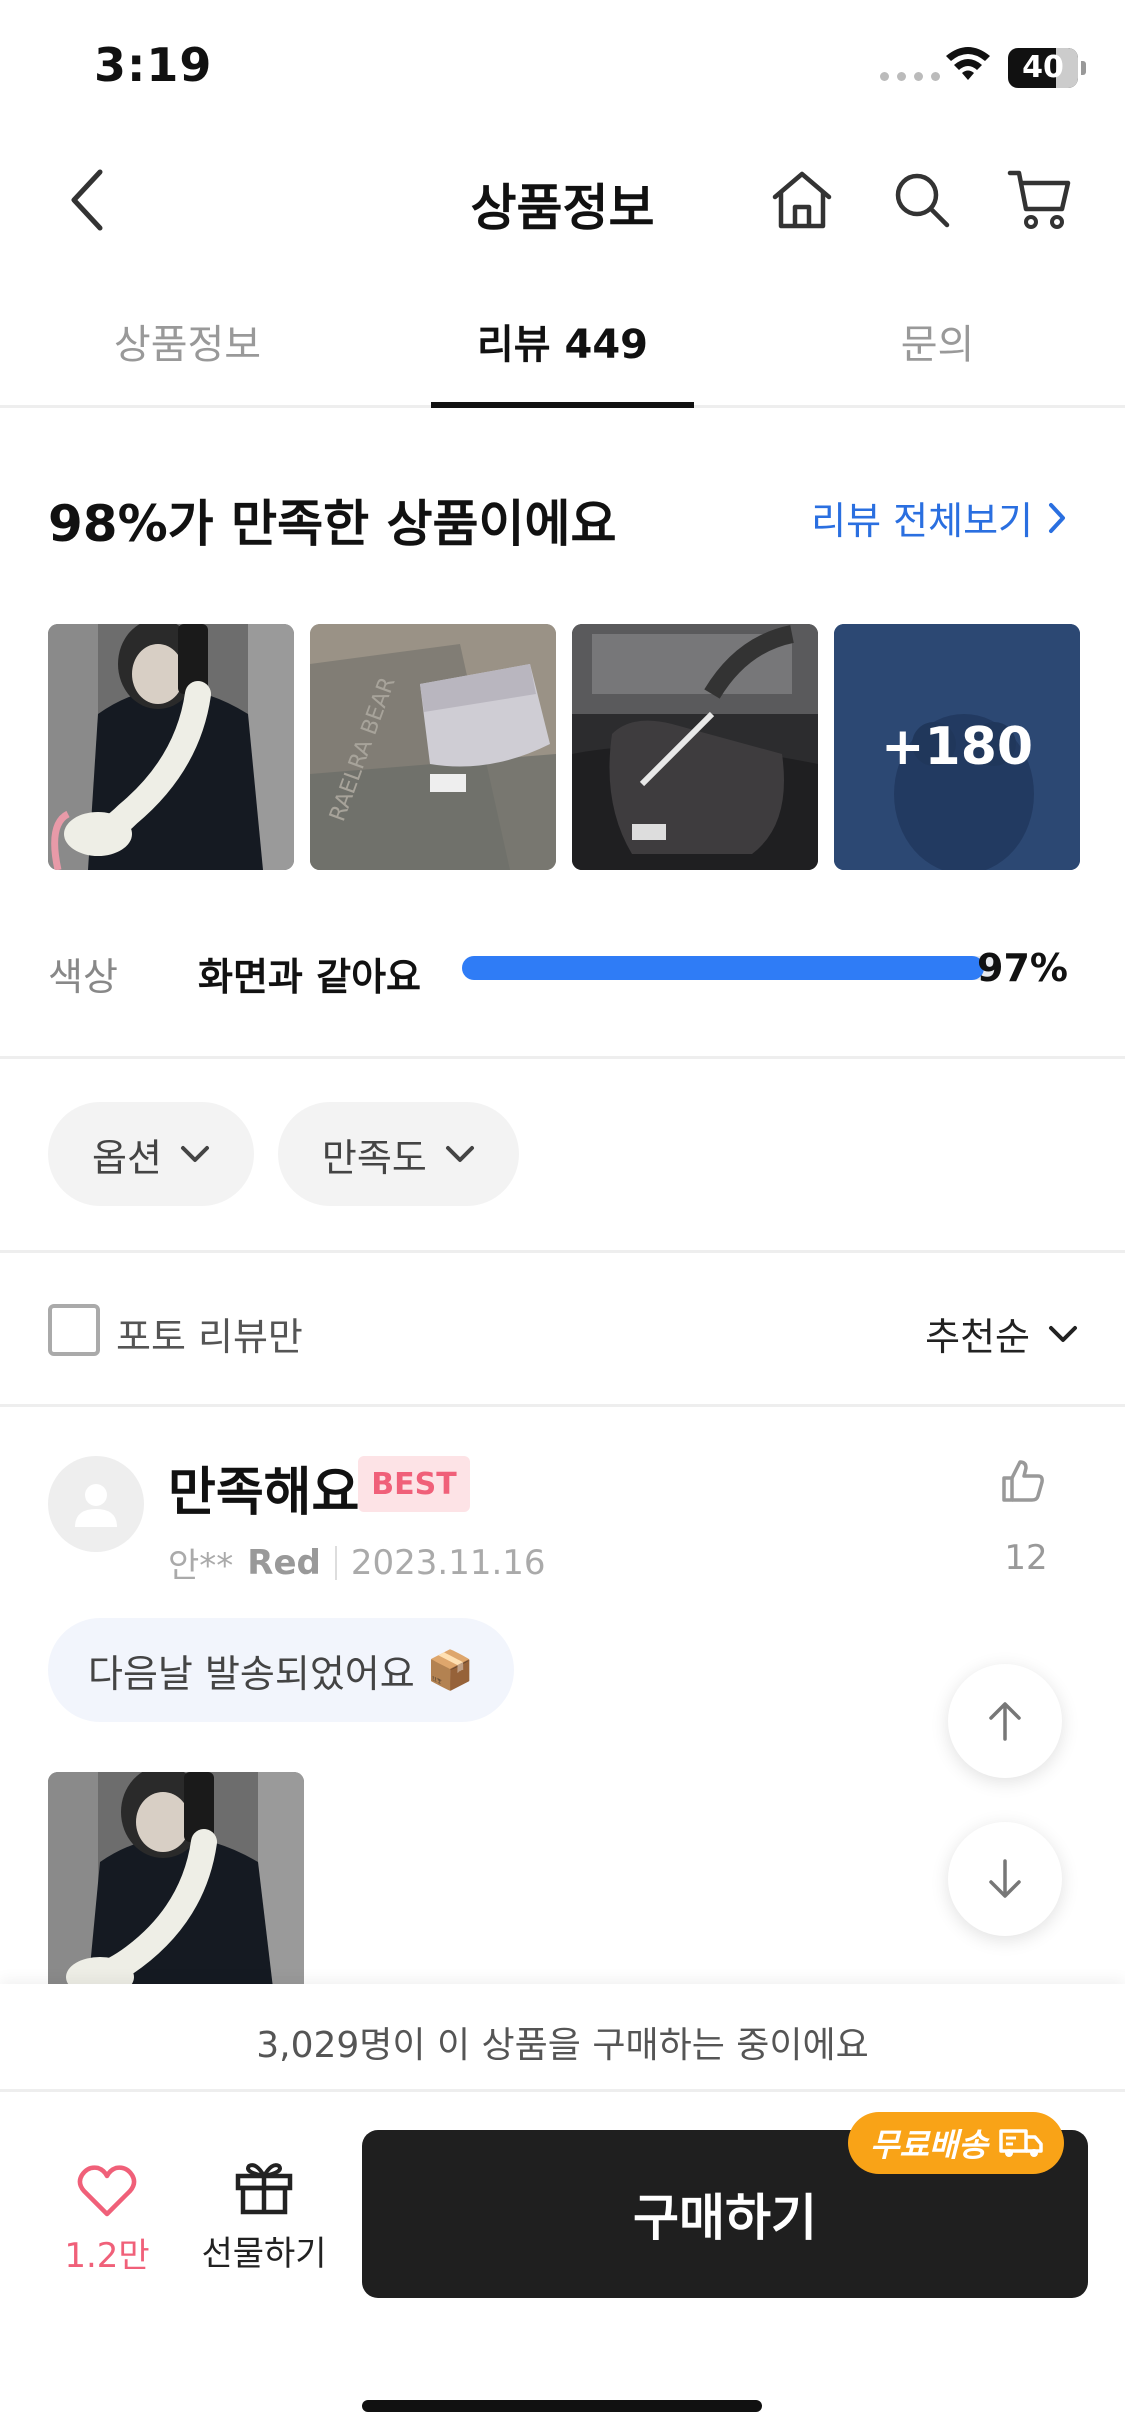  I want to click on rating-percent: 97%, so click(1022, 968).